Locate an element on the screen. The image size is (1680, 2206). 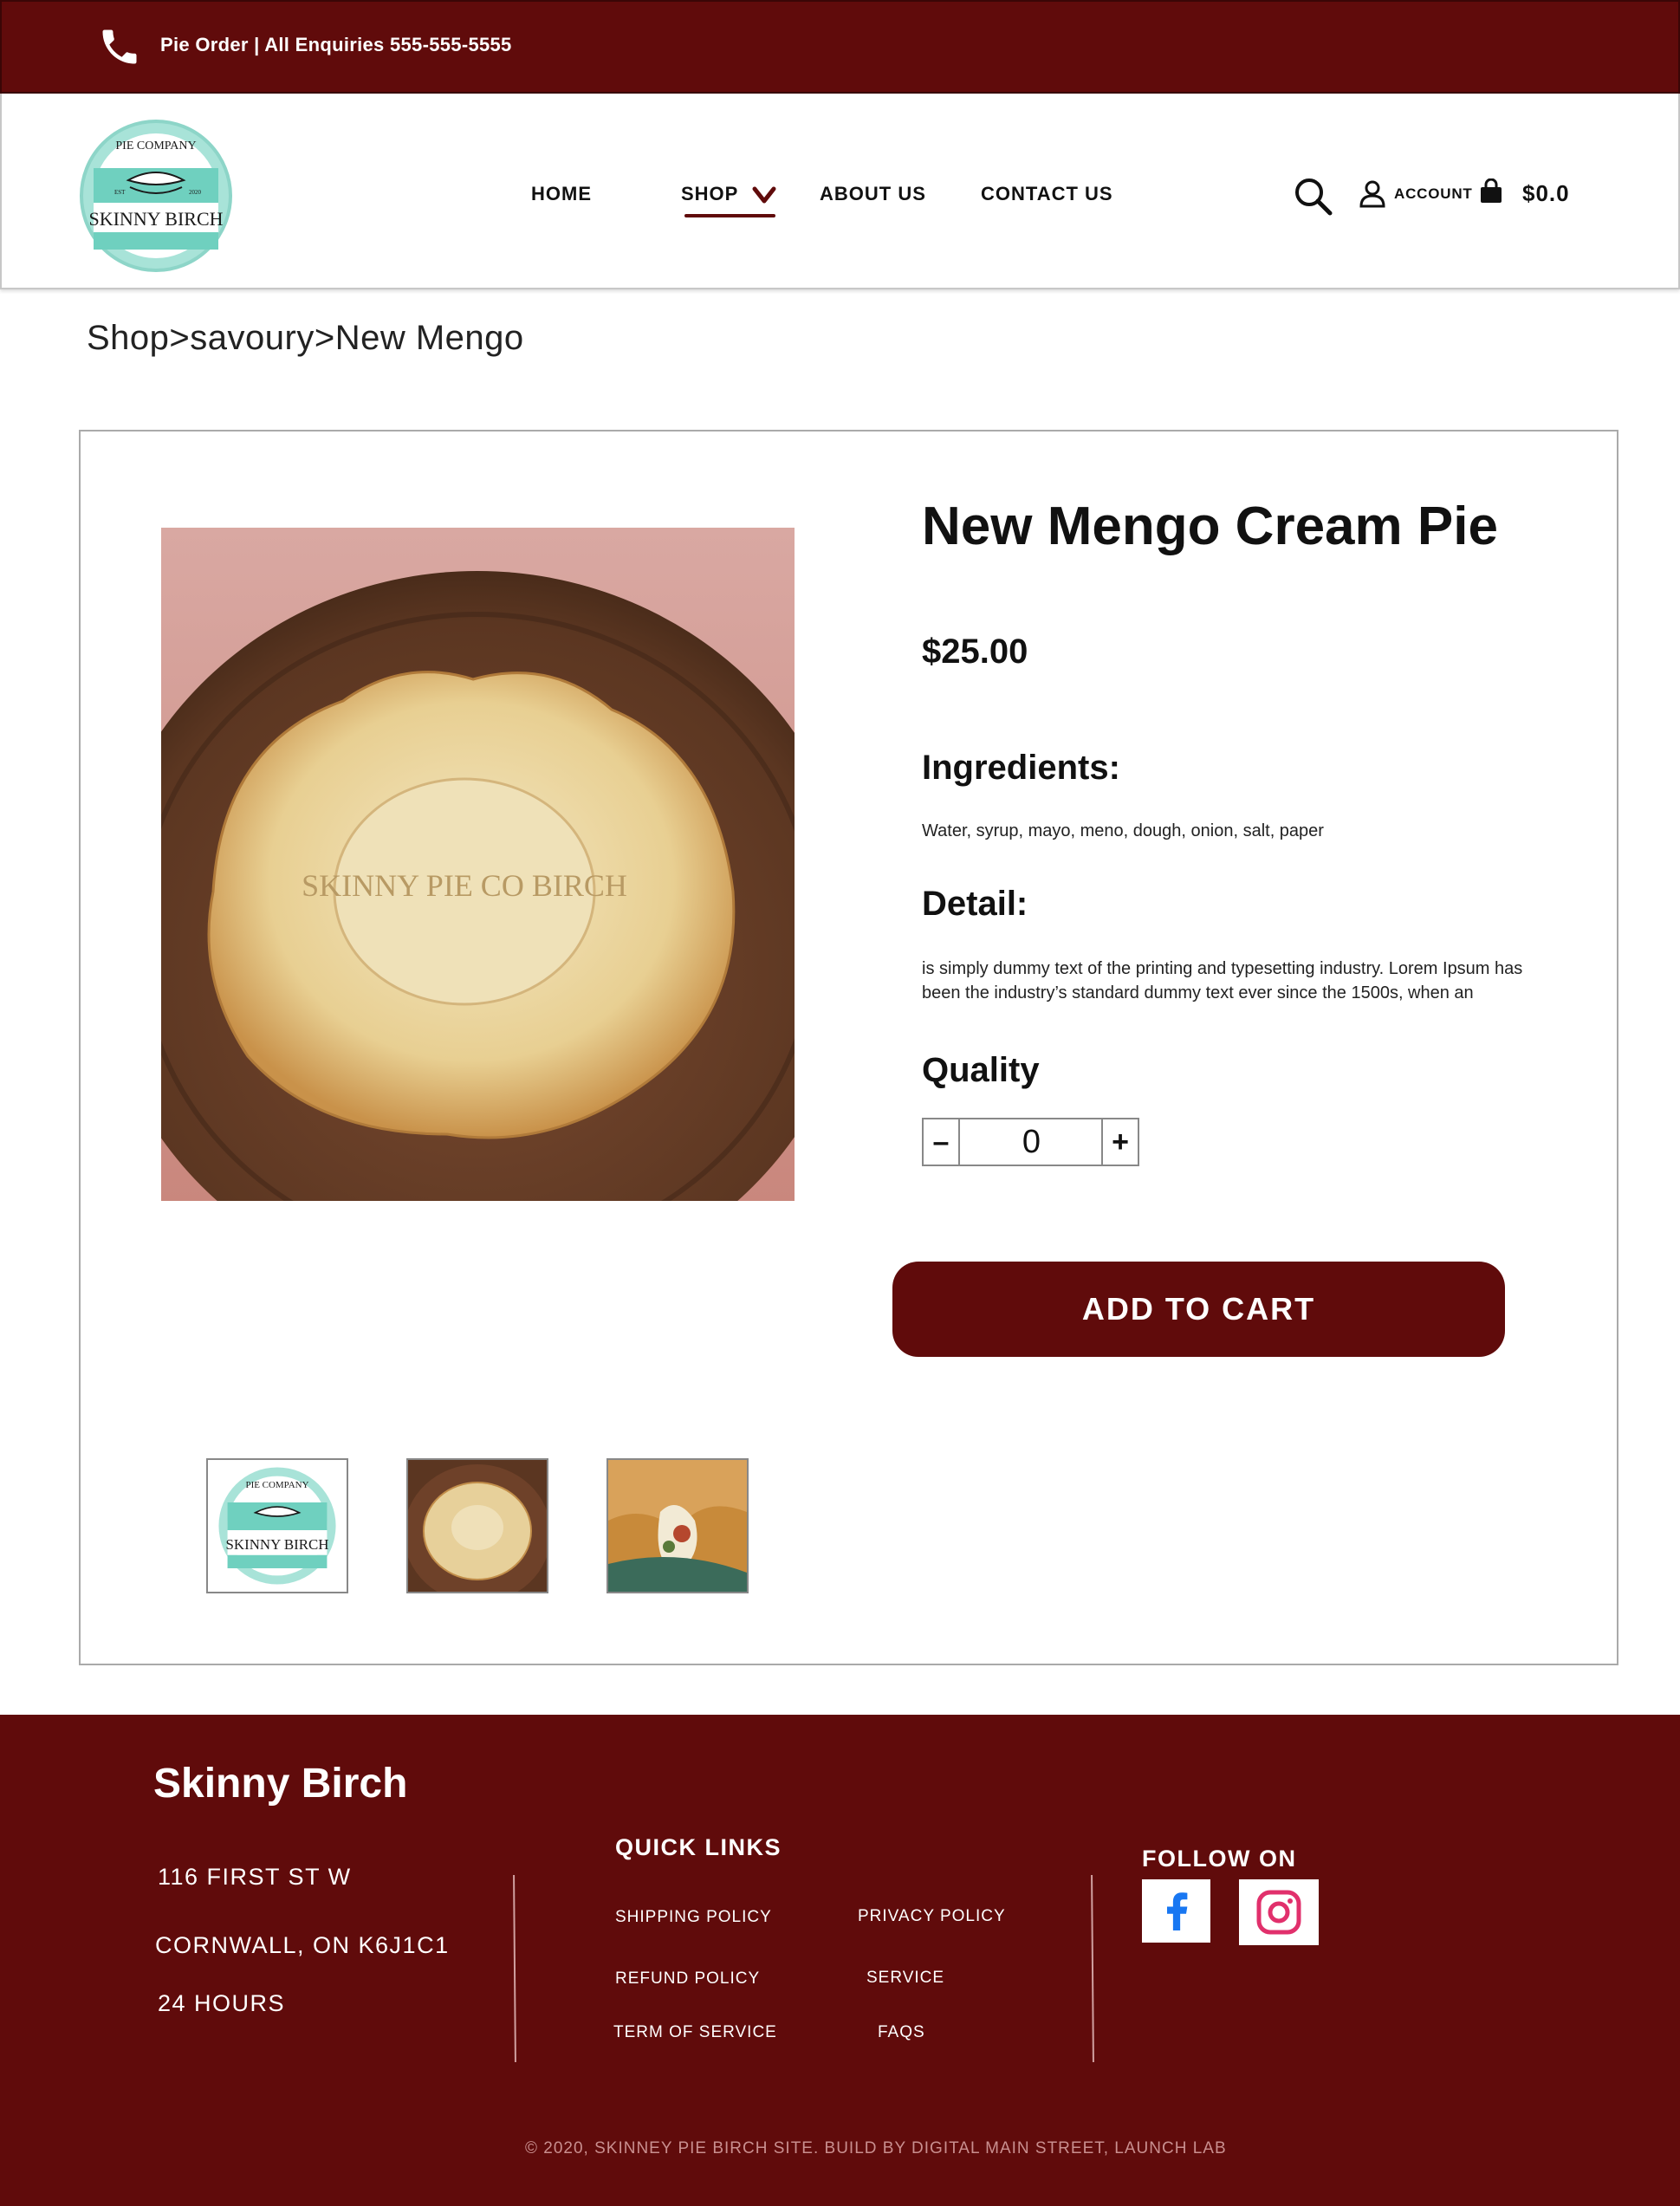
svg-text: SKINNY PIE CO BIRCH is located at coordinates (464, 885).